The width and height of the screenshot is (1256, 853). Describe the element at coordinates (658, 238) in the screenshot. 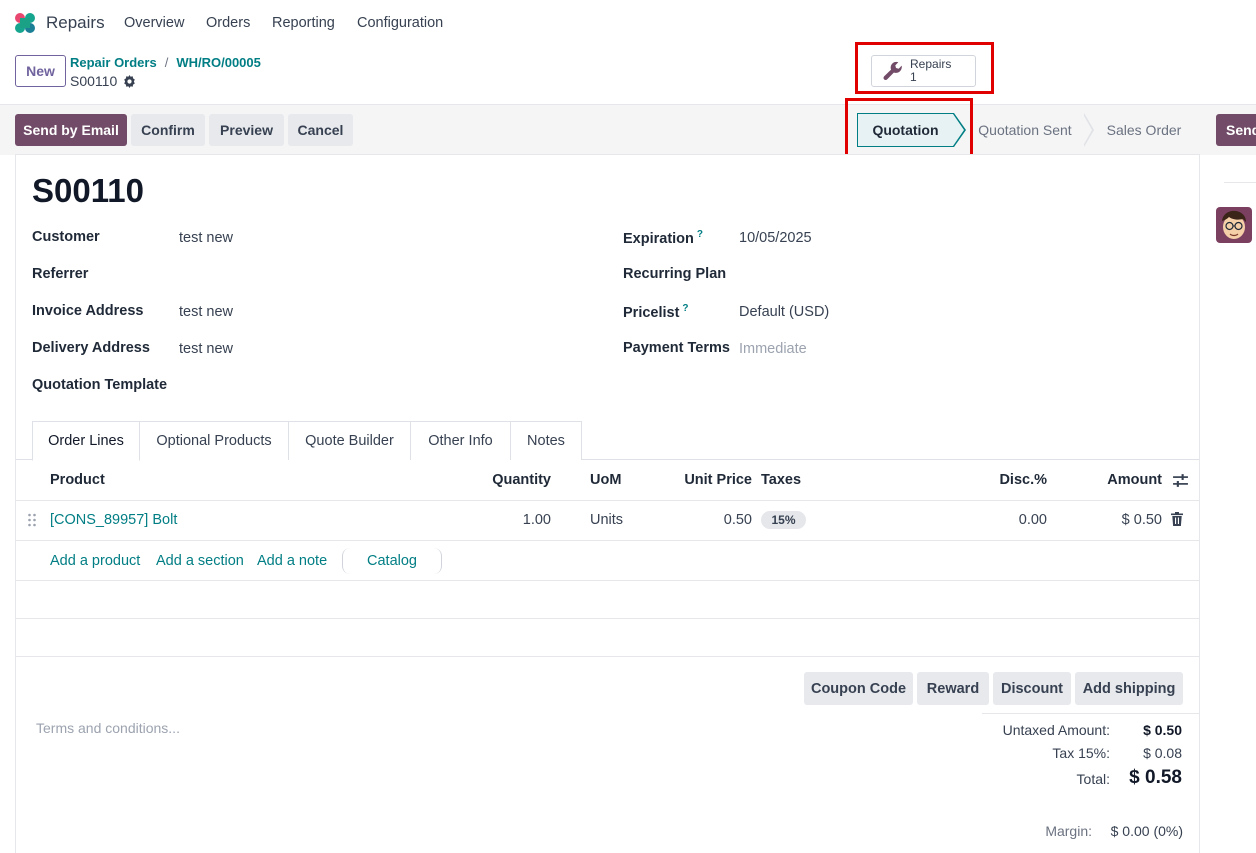

I see `expiration-label-text: Expiration` at that location.